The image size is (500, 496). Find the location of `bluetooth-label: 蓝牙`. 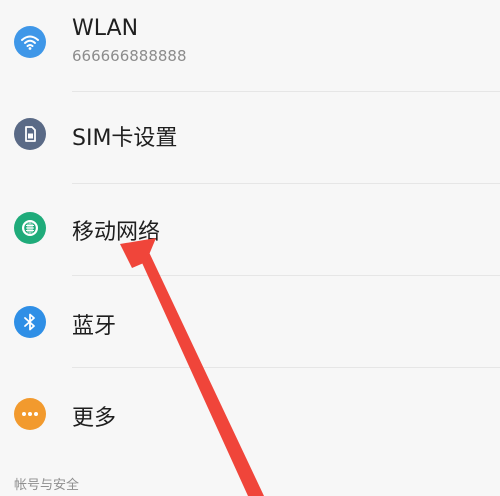

bluetooth-label: 蓝牙 is located at coordinates (94, 326).